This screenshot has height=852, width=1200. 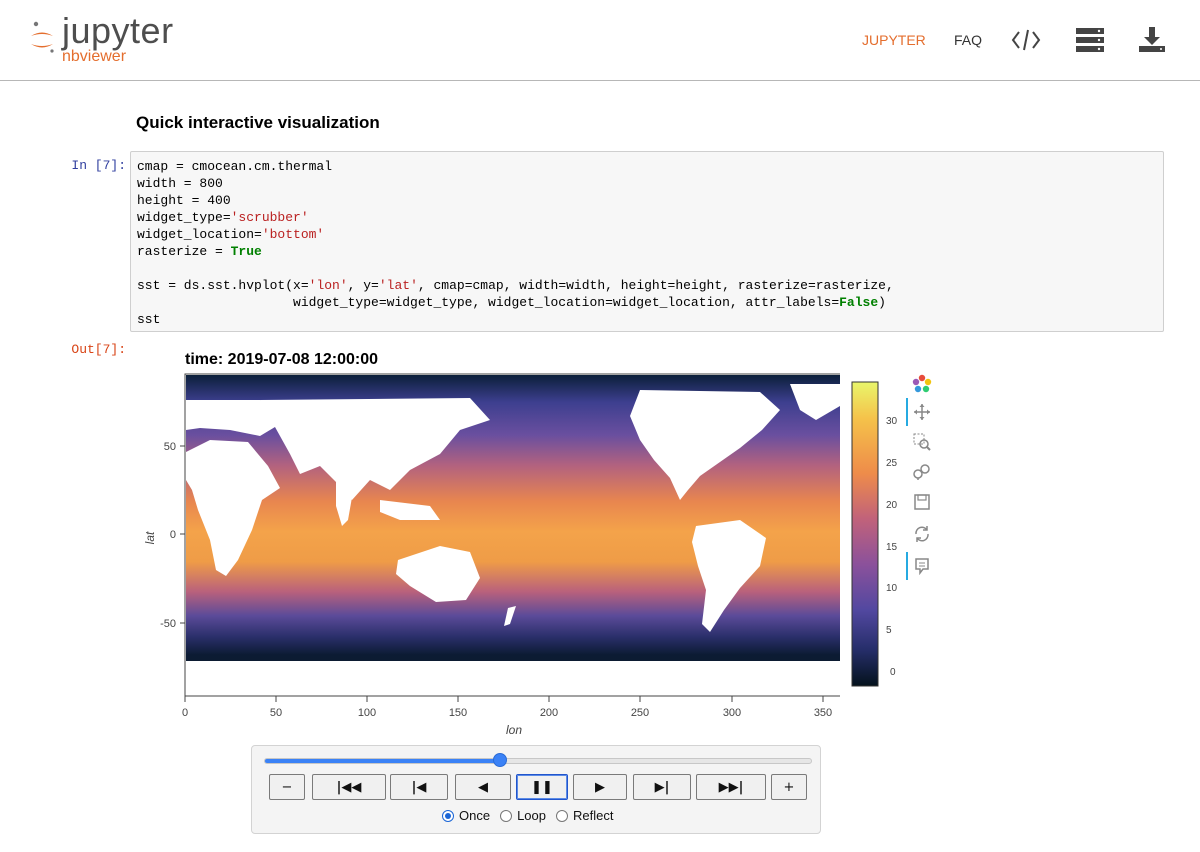 What do you see at coordinates (907, 412) in the screenshot?
I see `active-tool-indicator` at bounding box center [907, 412].